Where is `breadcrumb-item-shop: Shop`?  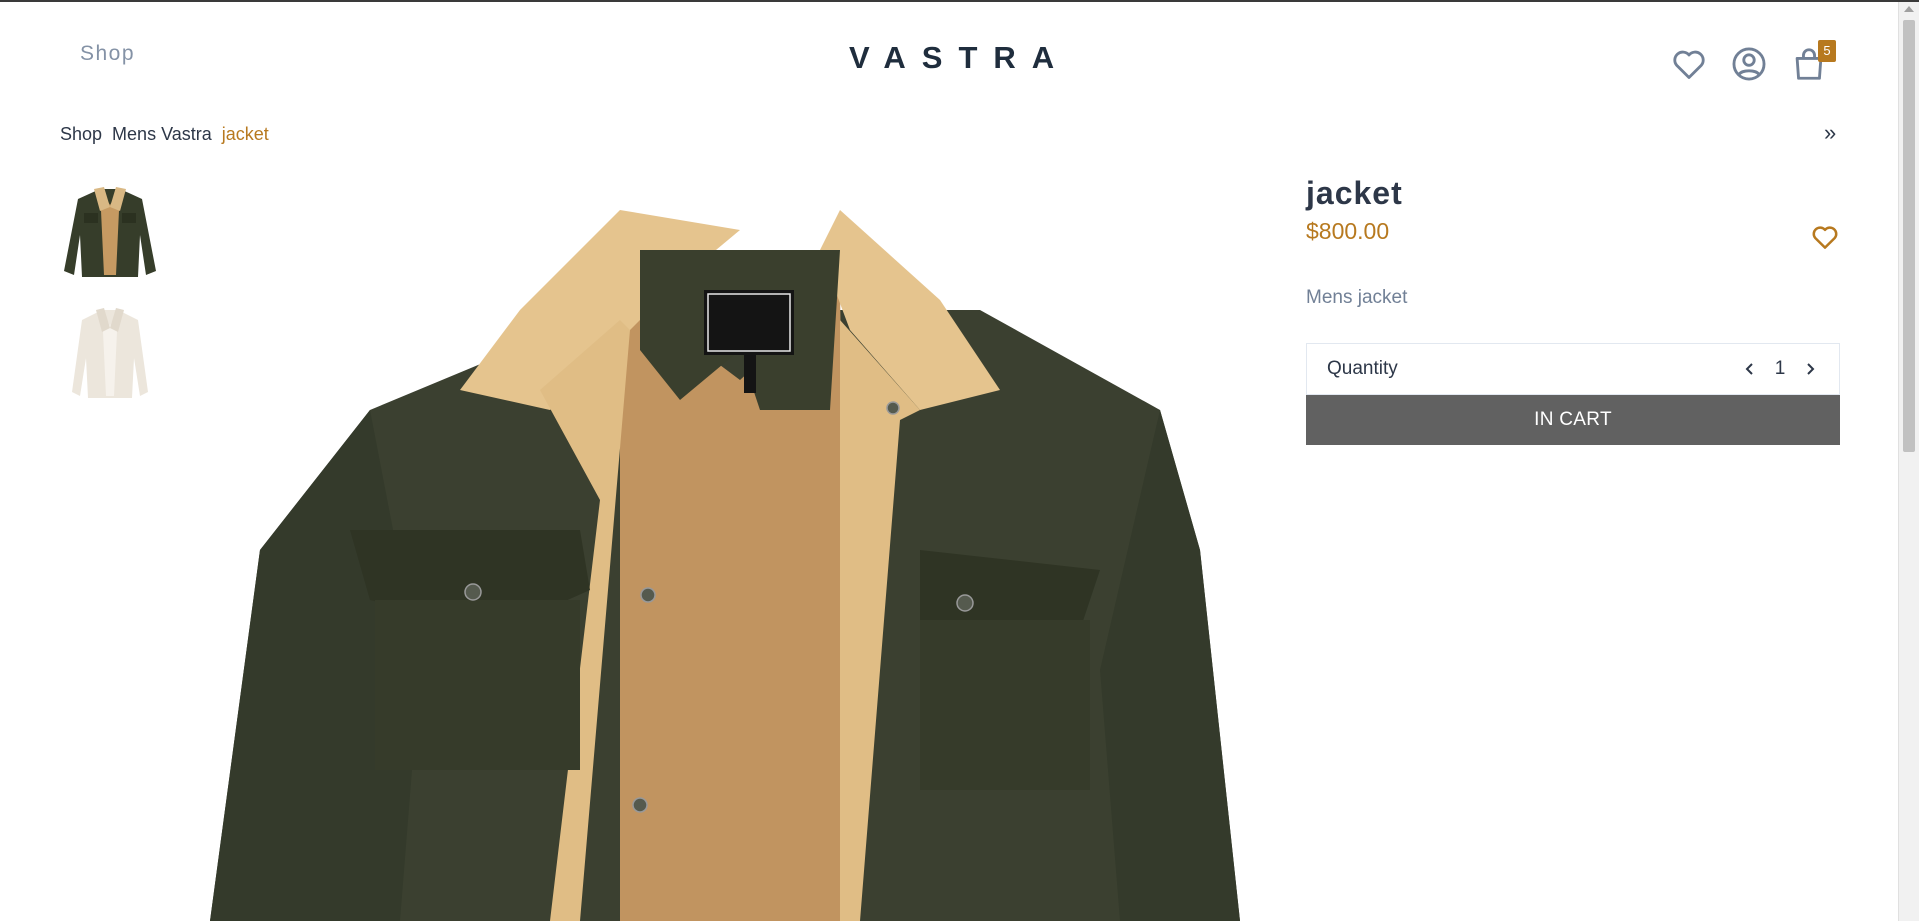
breadcrumb-item-shop: Shop is located at coordinates (81, 134).